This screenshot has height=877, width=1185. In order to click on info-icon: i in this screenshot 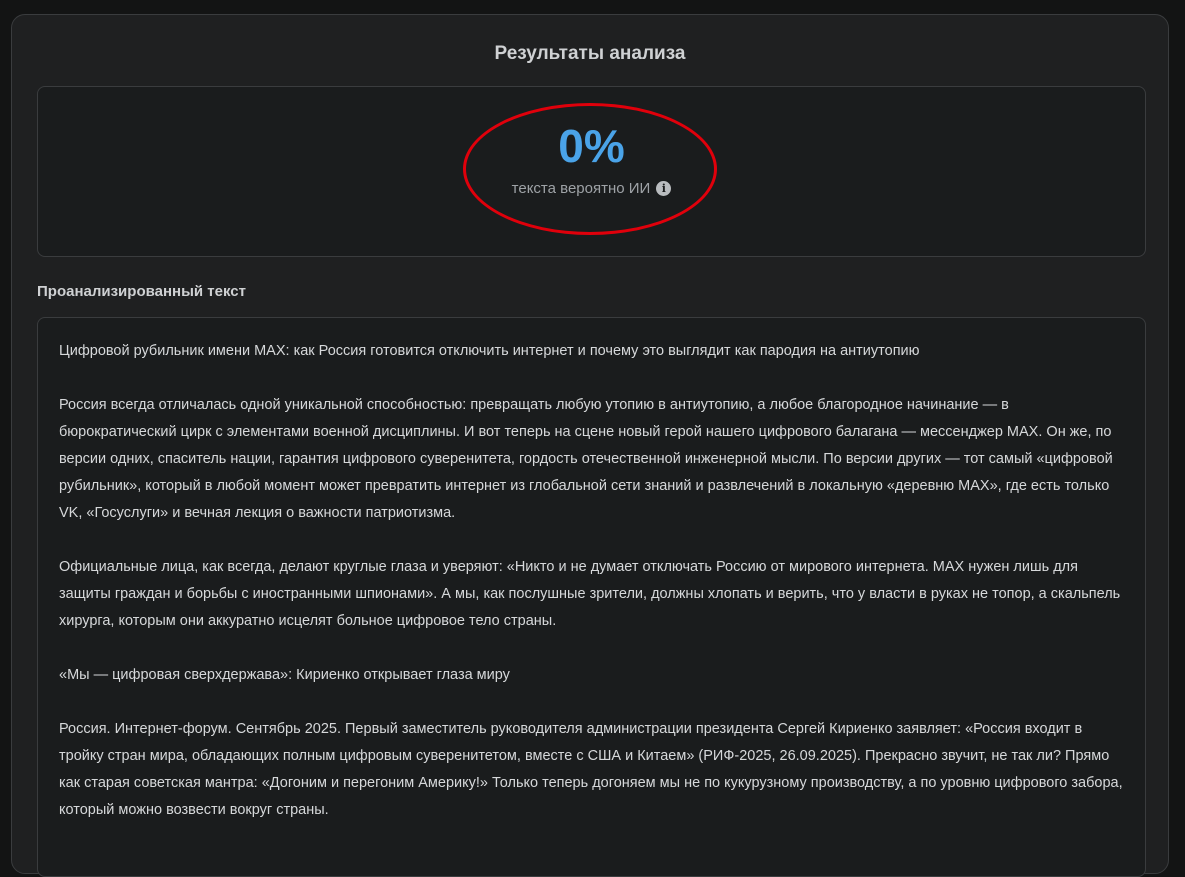, I will do `click(664, 188)`.